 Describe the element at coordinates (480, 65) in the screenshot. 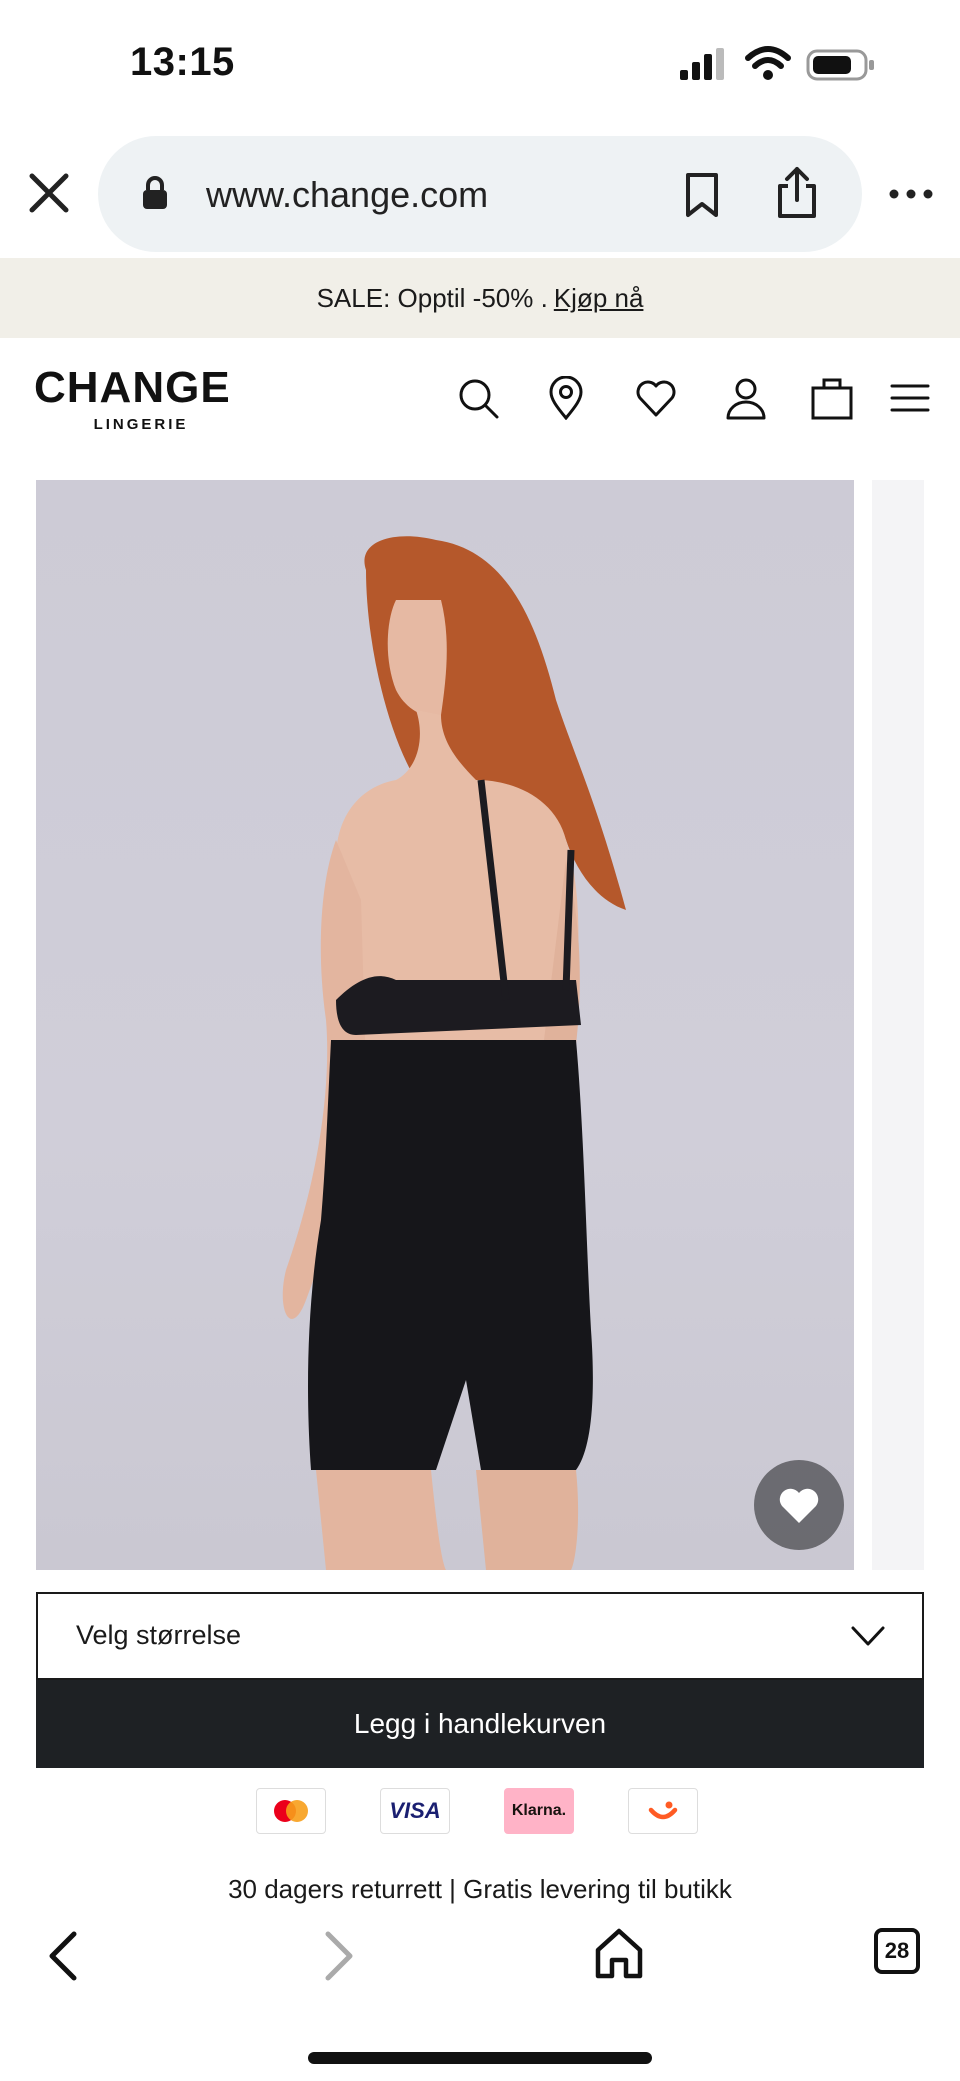

I see `status-bar: 13:15` at that location.